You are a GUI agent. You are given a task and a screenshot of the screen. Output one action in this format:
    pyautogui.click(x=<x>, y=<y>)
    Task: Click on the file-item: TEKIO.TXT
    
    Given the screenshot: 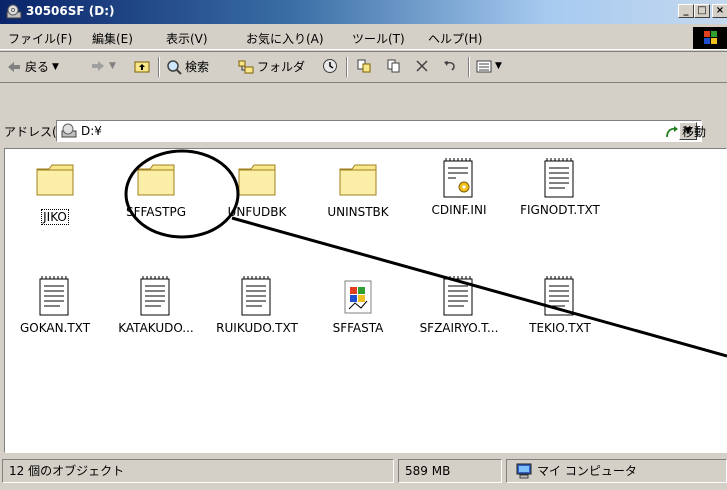 What is the action you would take?
    pyautogui.click(x=560, y=305)
    